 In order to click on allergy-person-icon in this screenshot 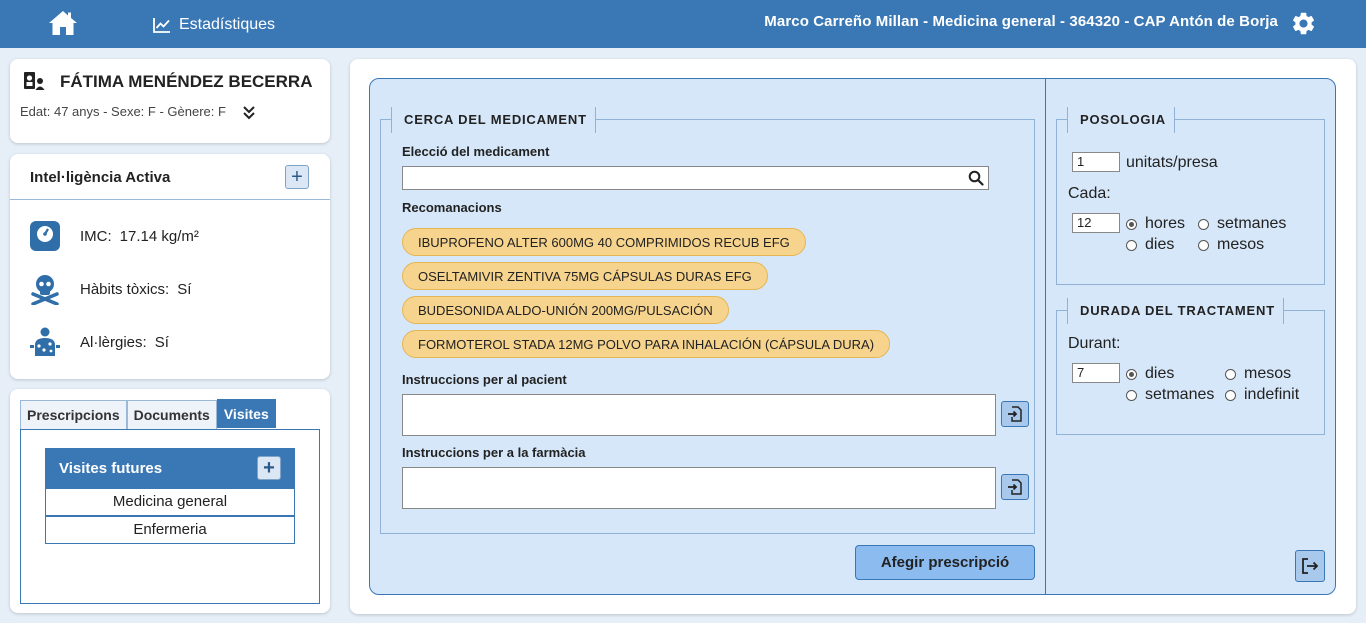, I will do `click(45, 342)`.